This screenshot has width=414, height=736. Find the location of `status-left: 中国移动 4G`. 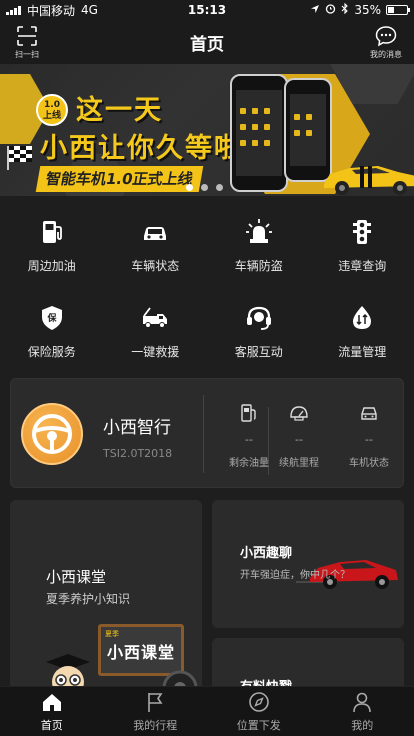

status-left: 中国移动 4G is located at coordinates (76, 10).